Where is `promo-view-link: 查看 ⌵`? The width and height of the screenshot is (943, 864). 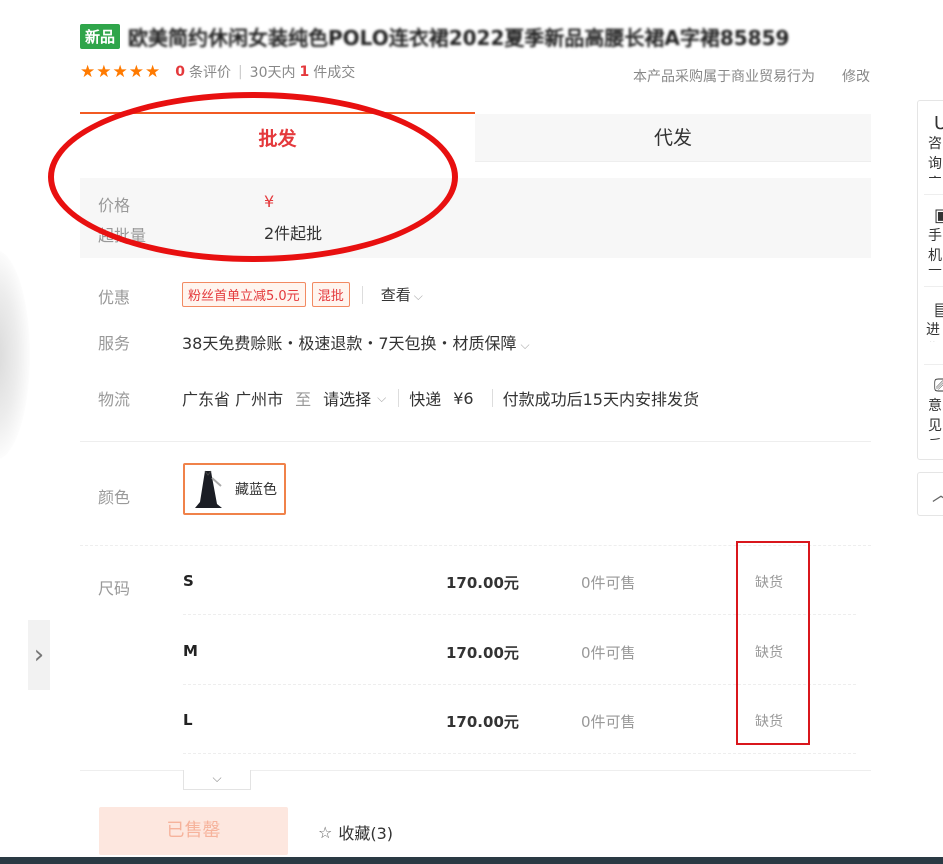
promo-view-link: 查看 ⌵ is located at coordinates (402, 294).